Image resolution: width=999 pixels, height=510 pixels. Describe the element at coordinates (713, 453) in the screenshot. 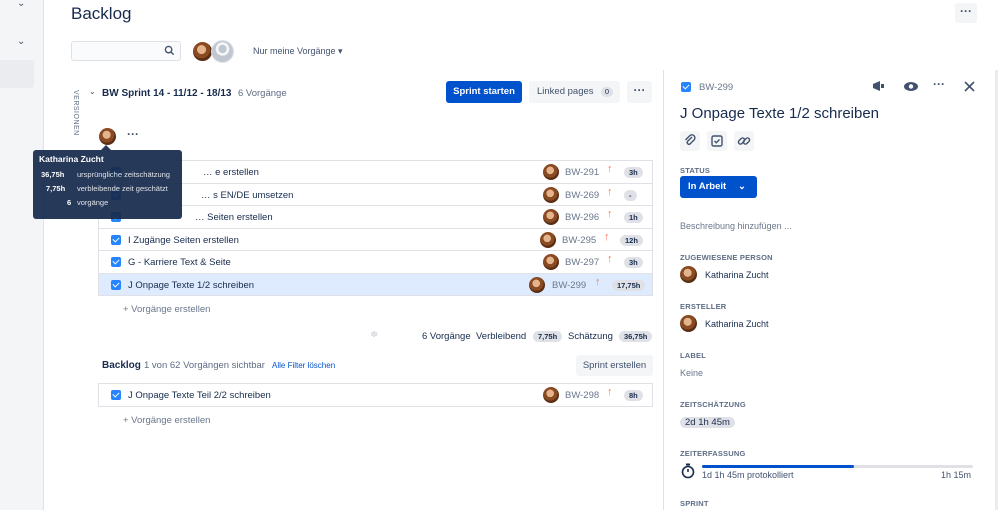

I see `timetracking-label: ZEITERFASSUNG` at that location.